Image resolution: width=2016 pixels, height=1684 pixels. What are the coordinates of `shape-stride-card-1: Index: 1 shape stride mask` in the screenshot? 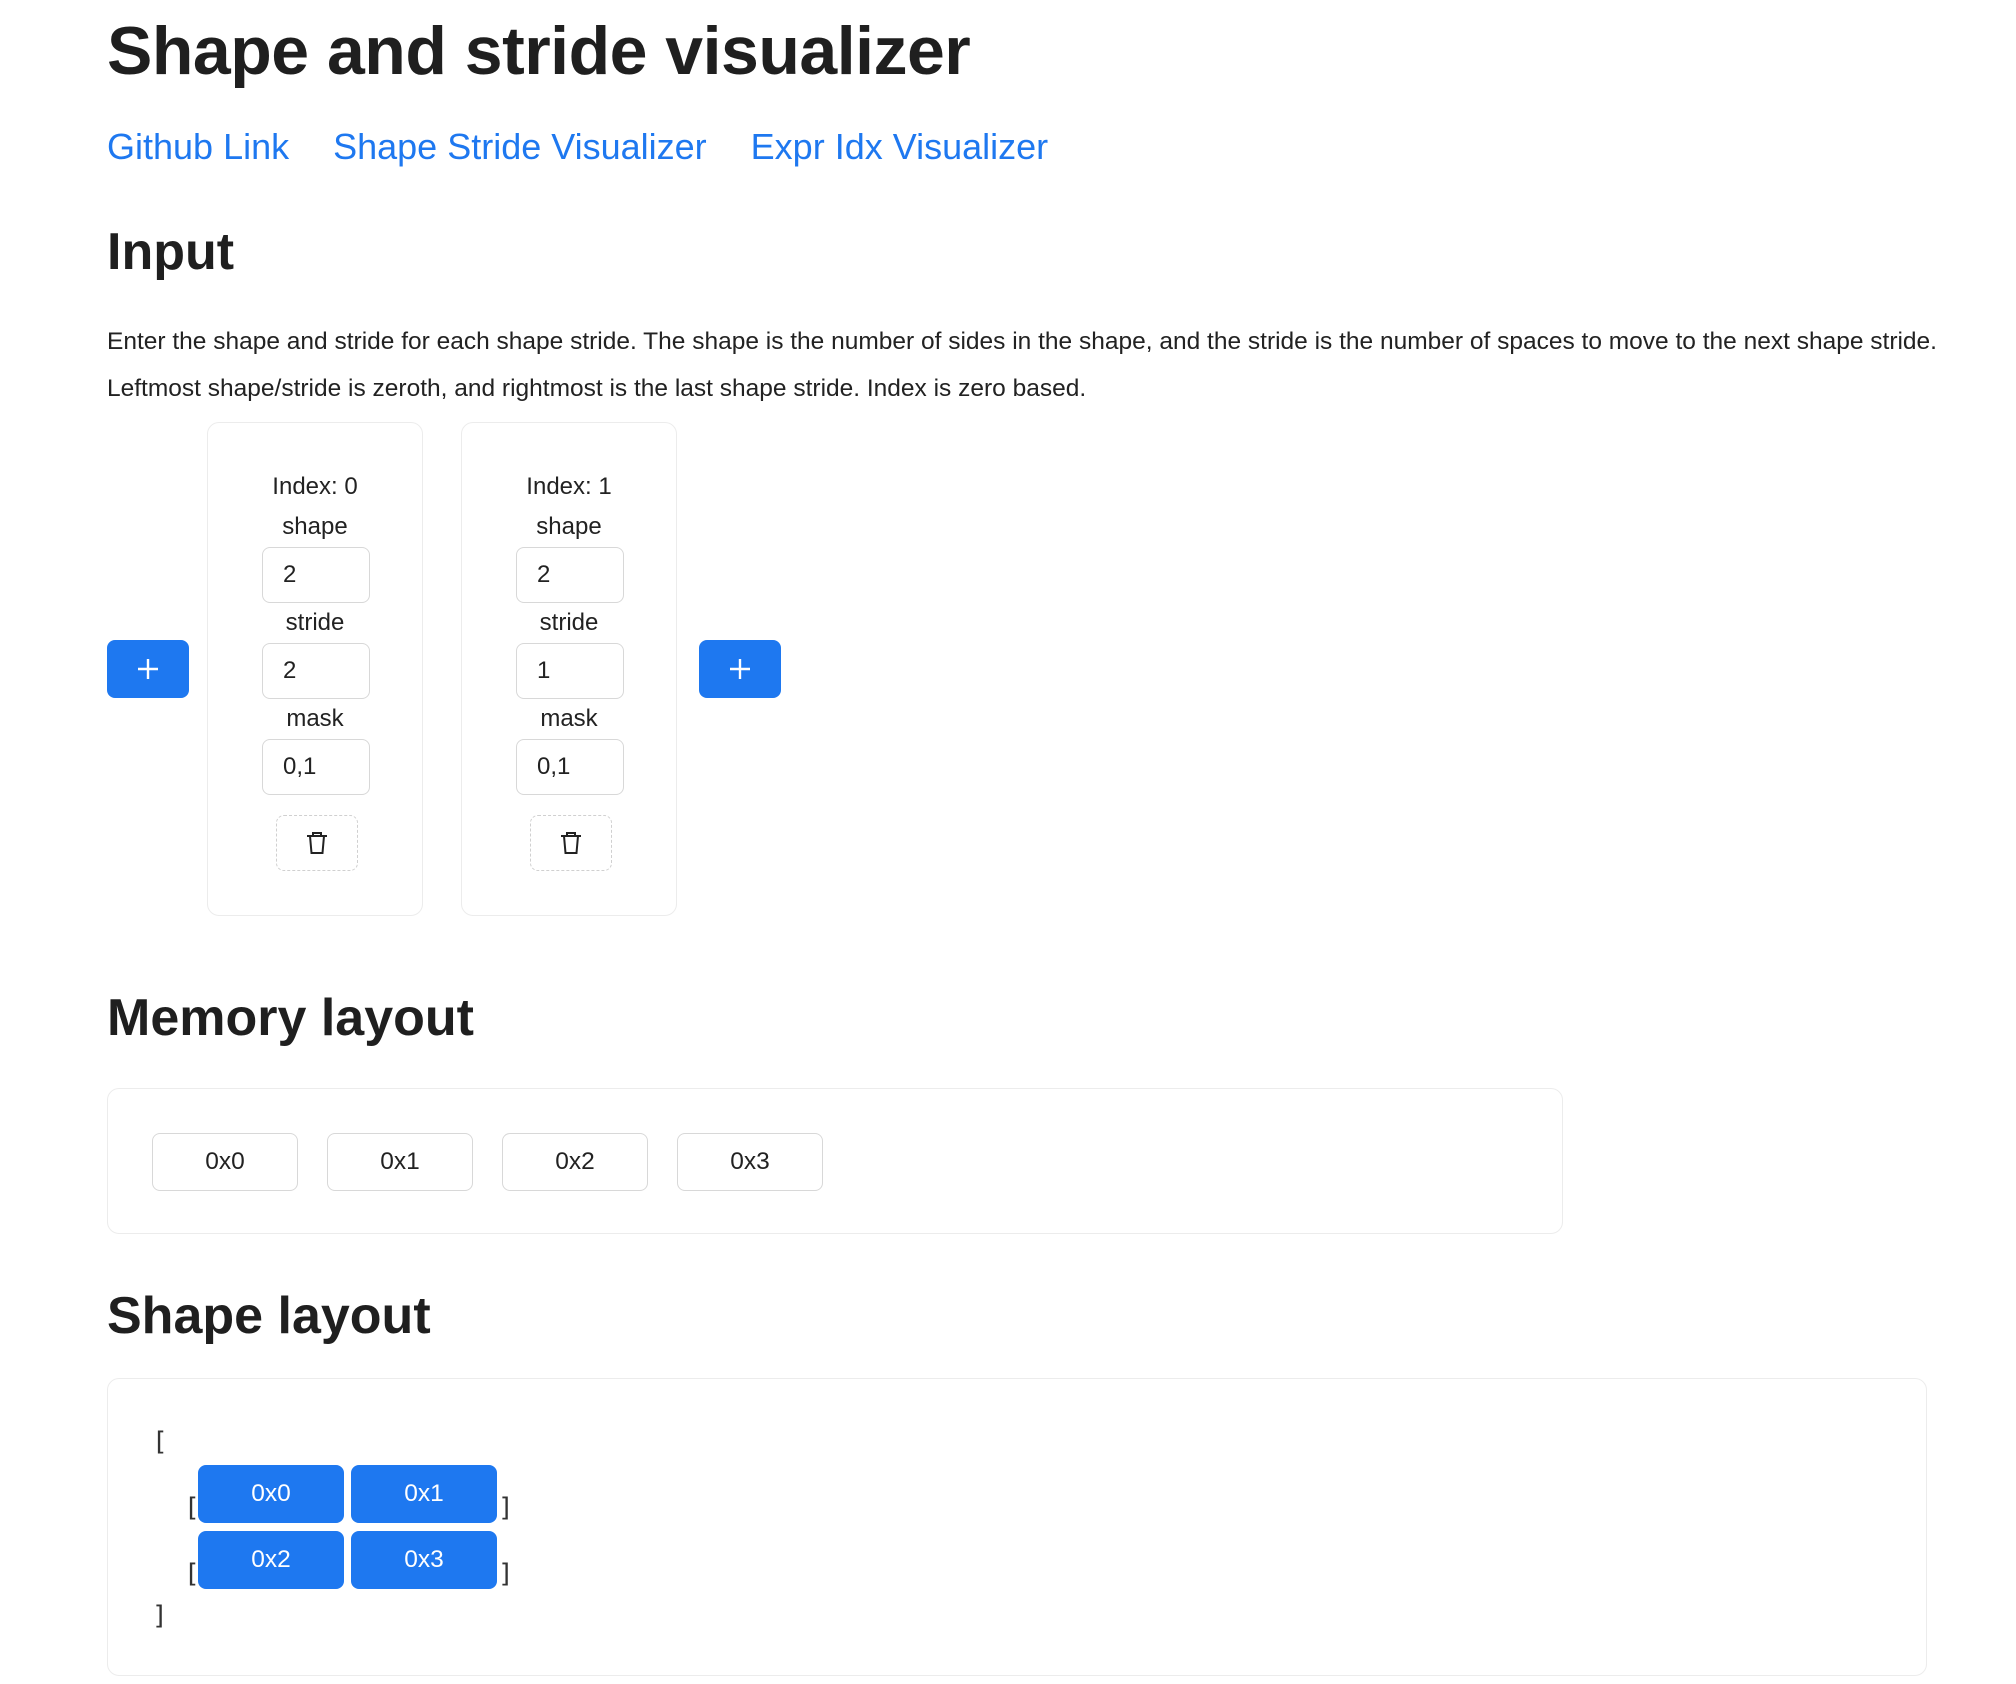 It's located at (569, 669).